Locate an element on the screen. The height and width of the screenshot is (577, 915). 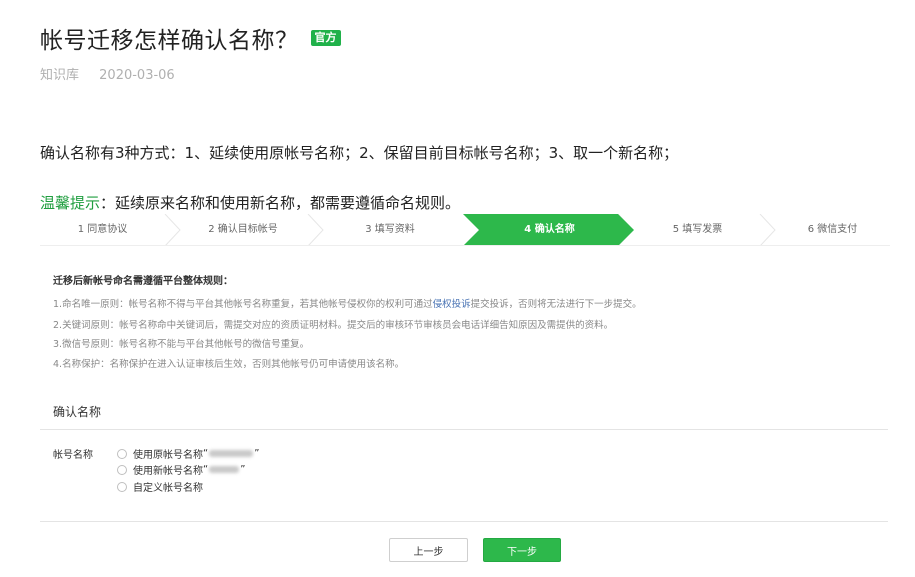
previous-step-button: 上一步 is located at coordinates (428, 550).